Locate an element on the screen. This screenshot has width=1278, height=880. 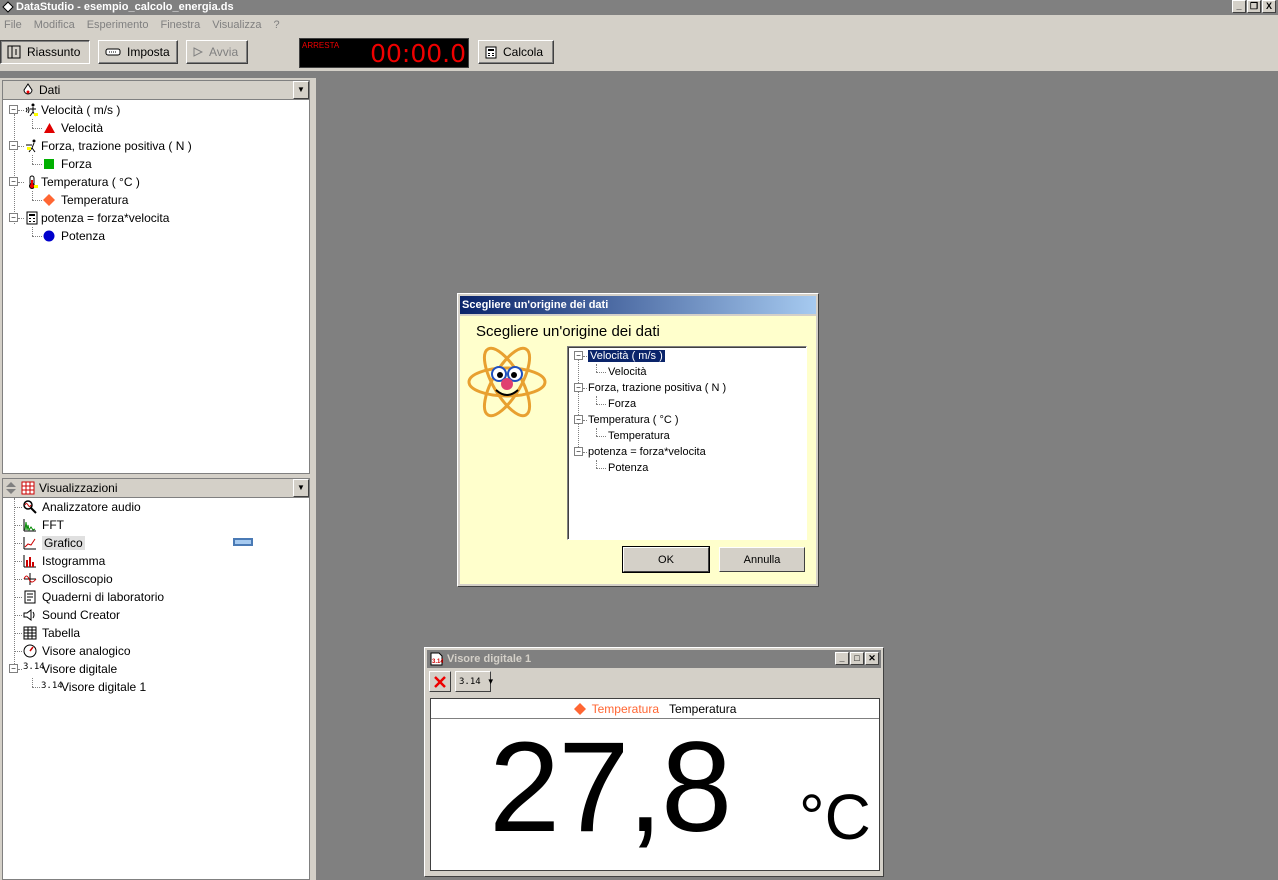
restore-button: ❒ is located at coordinates (1254, 6).